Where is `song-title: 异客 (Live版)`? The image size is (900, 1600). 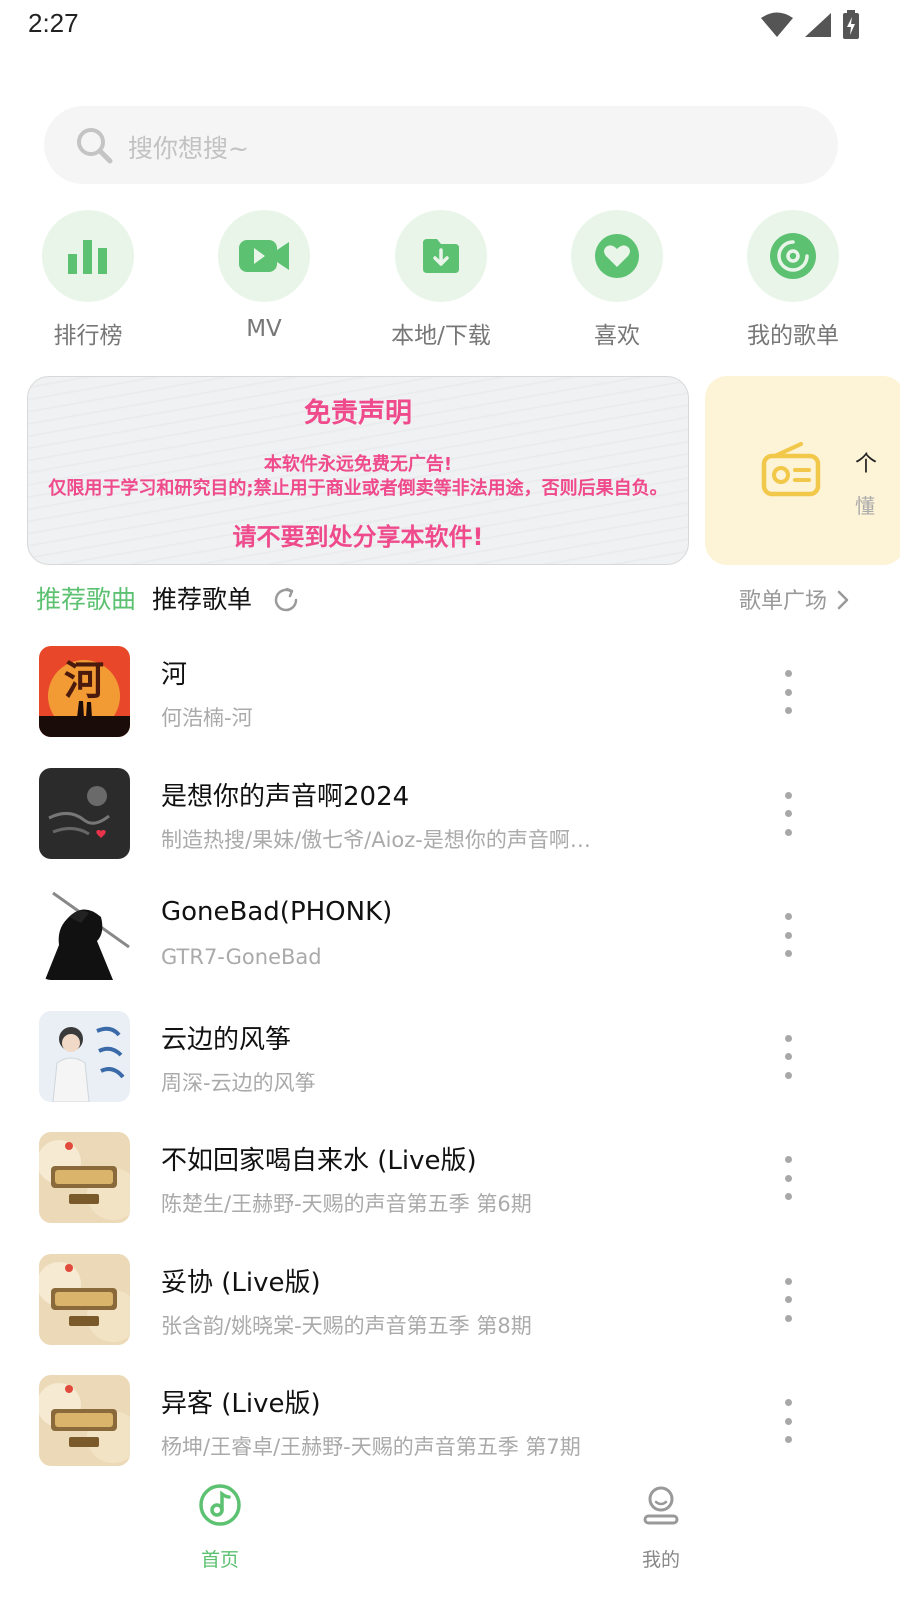
song-title: 异客 (Live版) is located at coordinates (241, 1404).